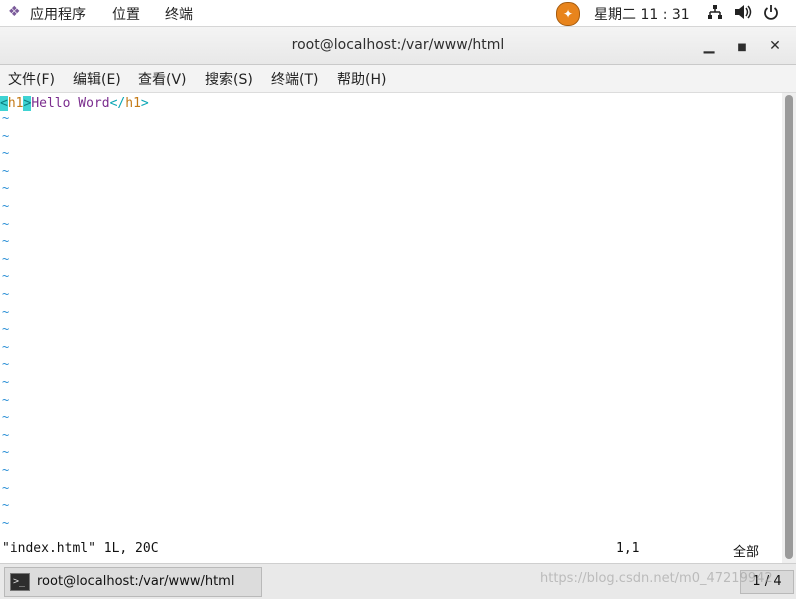  Describe the element at coordinates (398, 79) in the screenshot. I see `menu-bar: 文件(F) 编辑(E) 查看(V) 搜索(S) 终端(T) 帮助(H)` at that location.